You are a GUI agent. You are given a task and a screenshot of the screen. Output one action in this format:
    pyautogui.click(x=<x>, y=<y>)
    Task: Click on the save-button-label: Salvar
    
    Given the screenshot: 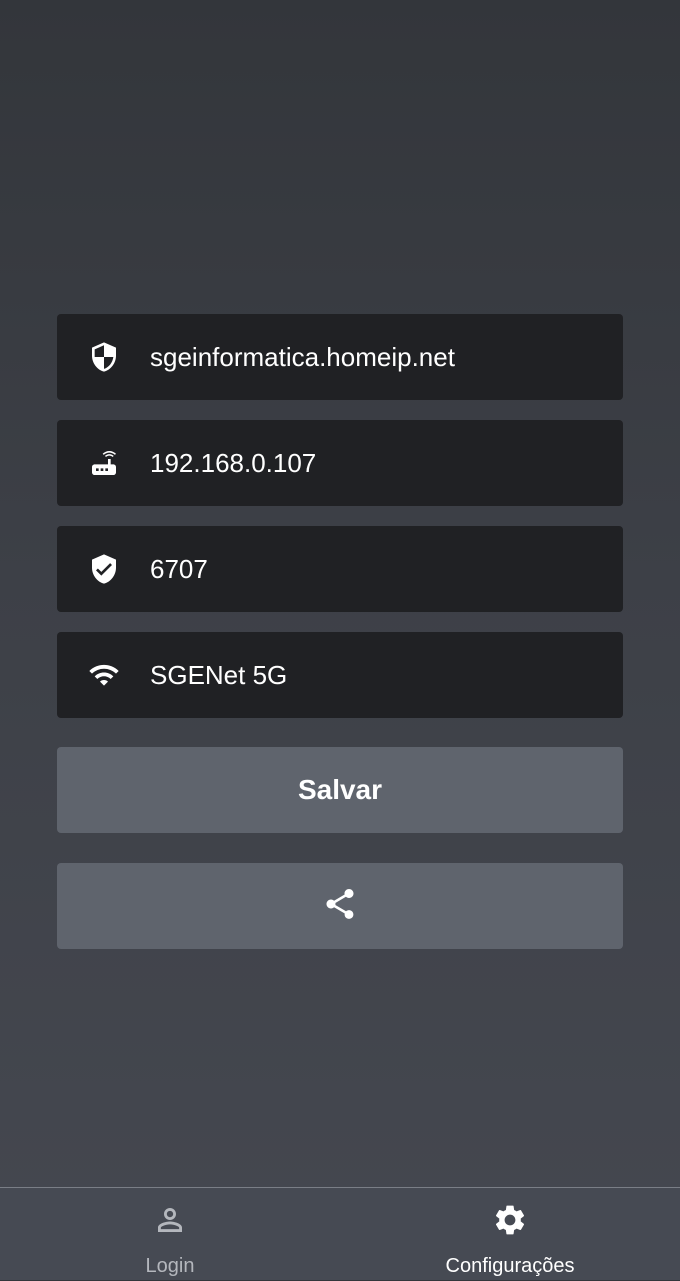 What is the action you would take?
    pyautogui.click(x=340, y=789)
    